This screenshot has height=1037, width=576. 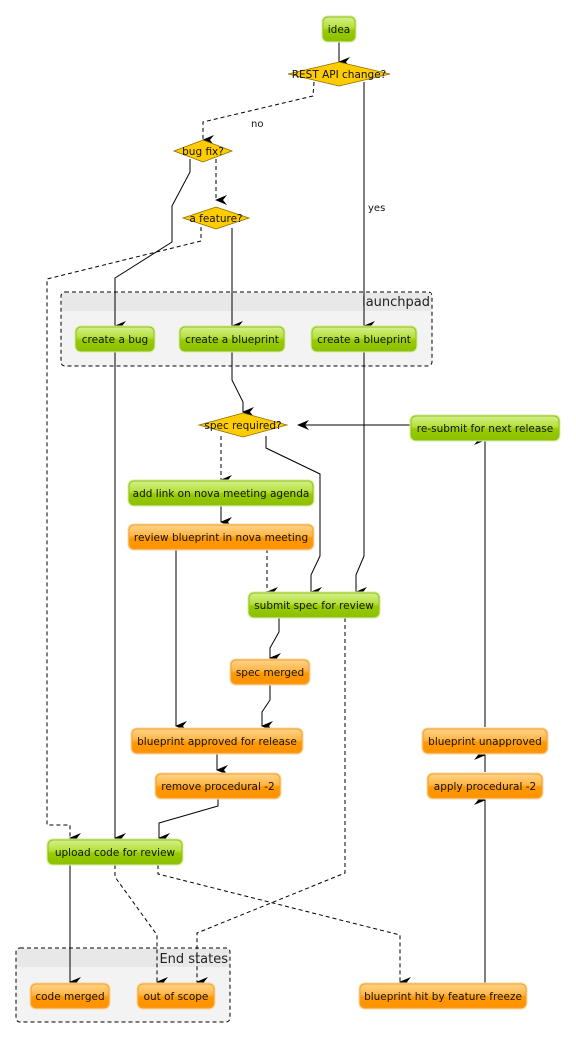 I want to click on node-label: bug fix?, so click(x=203, y=152).